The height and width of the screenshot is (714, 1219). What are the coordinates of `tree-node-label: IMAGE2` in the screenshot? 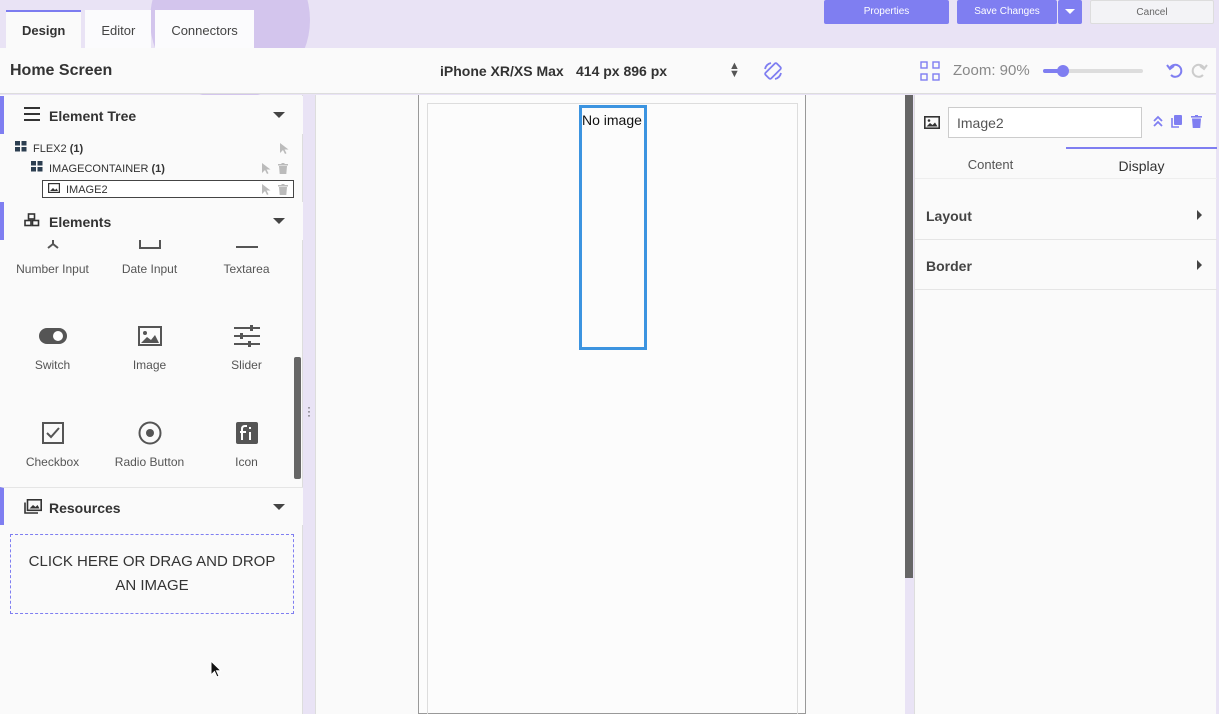 It's located at (87, 190).